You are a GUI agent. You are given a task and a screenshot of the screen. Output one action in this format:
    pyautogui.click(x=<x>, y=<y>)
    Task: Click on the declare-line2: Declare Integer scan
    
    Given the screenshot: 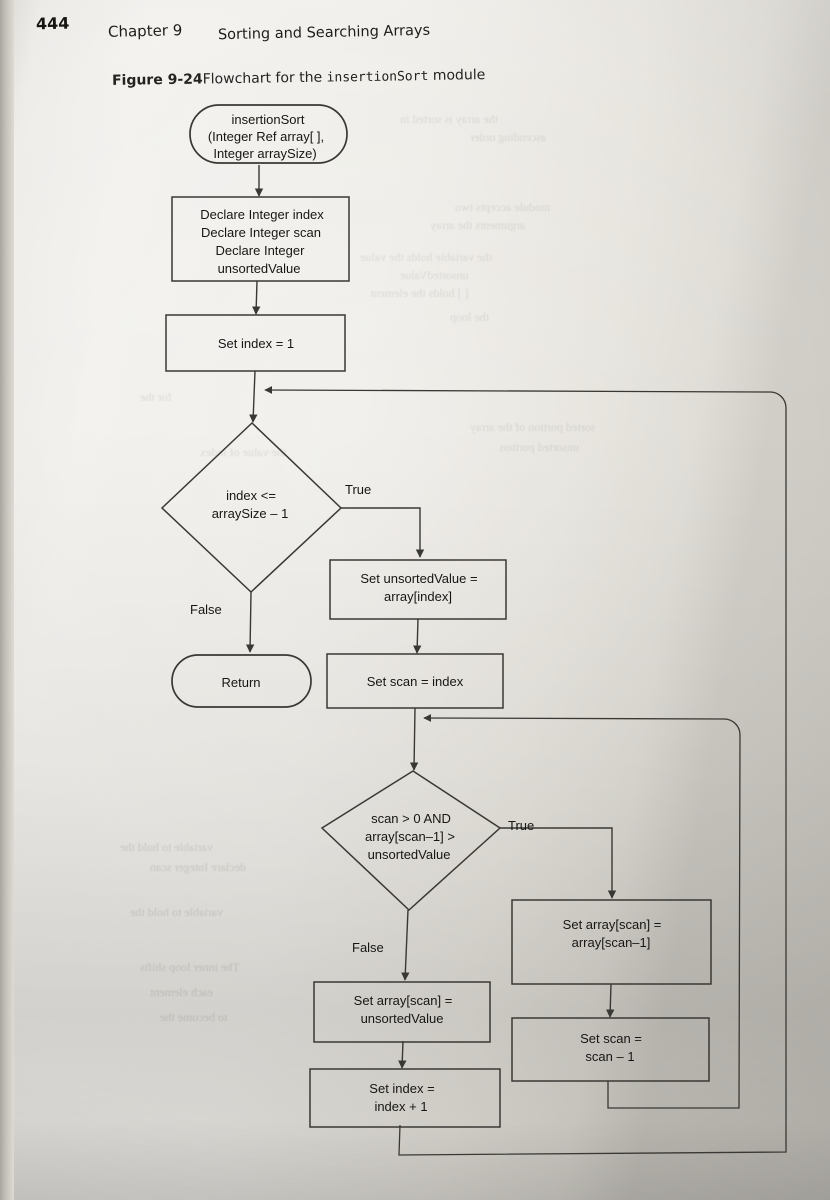 What is the action you would take?
    pyautogui.click(x=261, y=232)
    